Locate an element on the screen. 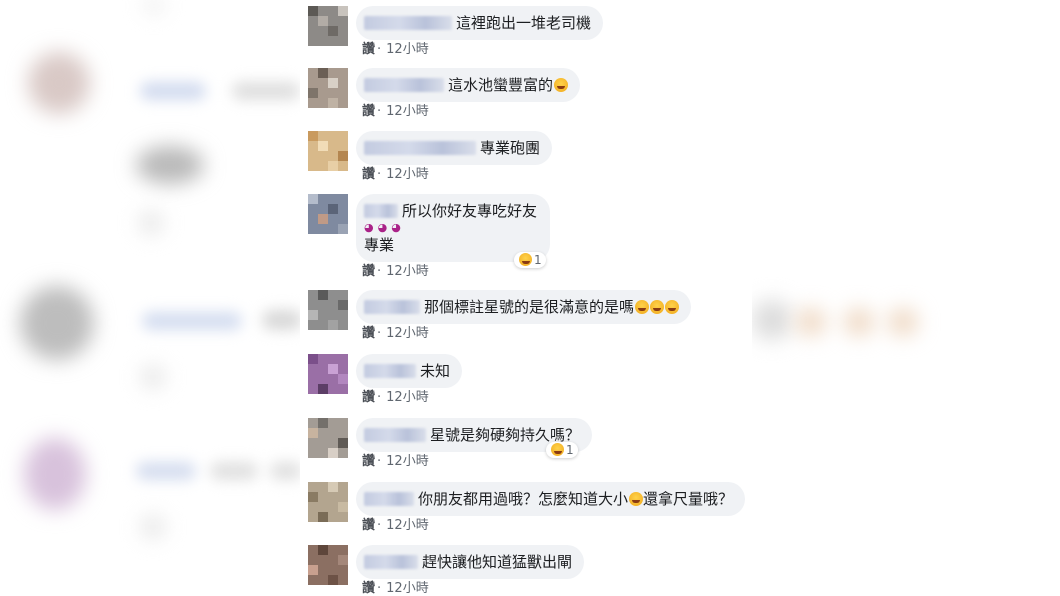  comment-text: 這裡跑出一堆老司機 is located at coordinates (524, 23).